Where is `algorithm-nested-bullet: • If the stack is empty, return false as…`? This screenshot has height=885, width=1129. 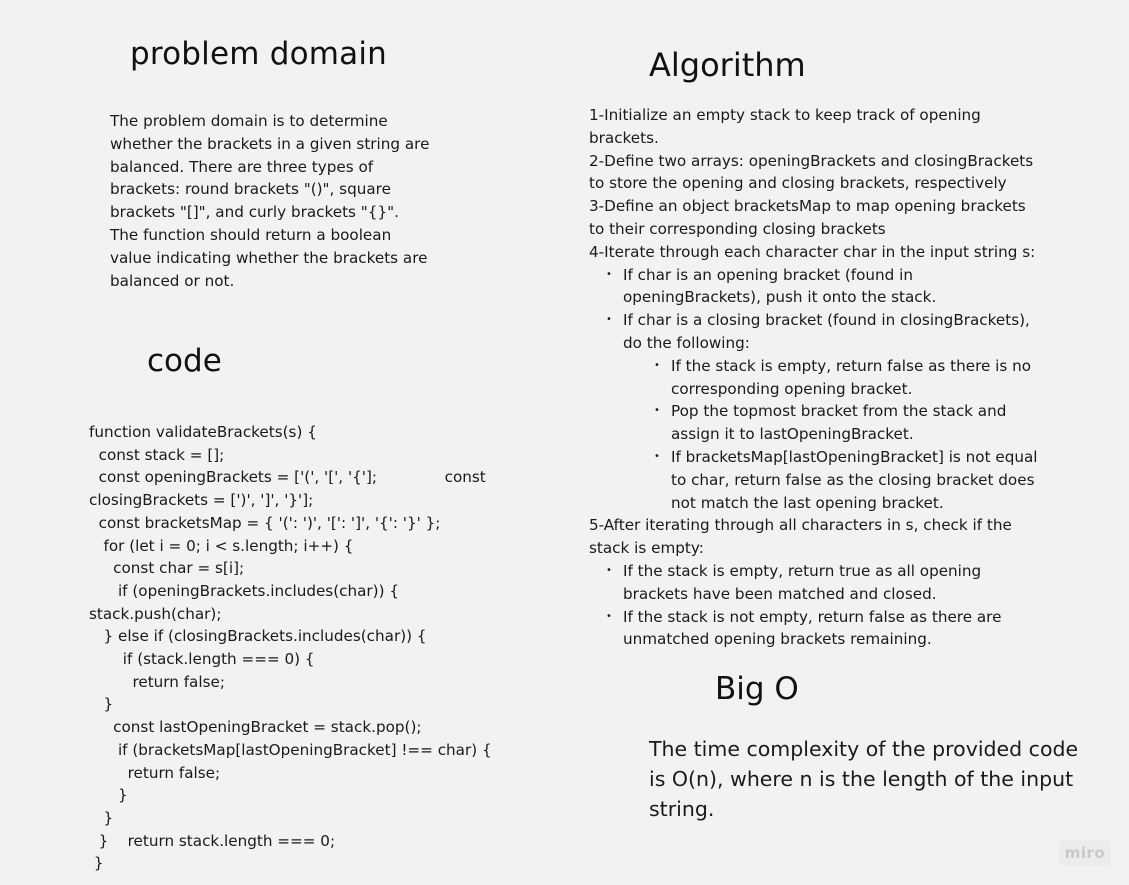 algorithm-nested-bullet: • If the stack is empty, return false as… is located at coordinates (816, 378).